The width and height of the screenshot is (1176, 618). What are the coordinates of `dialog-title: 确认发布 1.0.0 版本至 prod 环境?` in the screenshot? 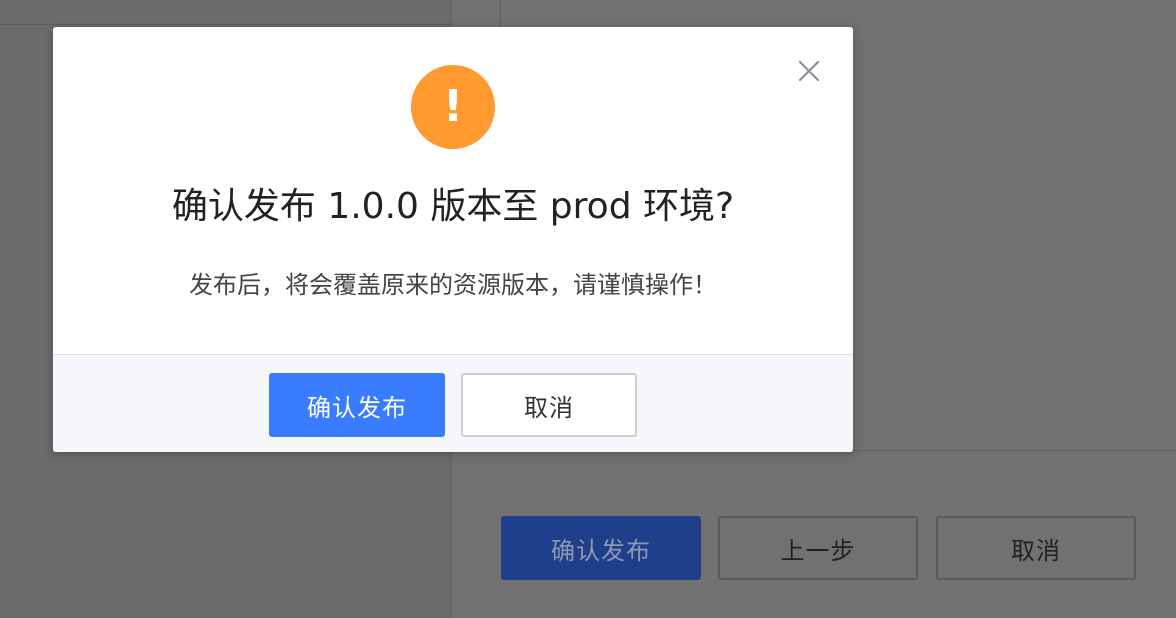 It's located at (453, 206).